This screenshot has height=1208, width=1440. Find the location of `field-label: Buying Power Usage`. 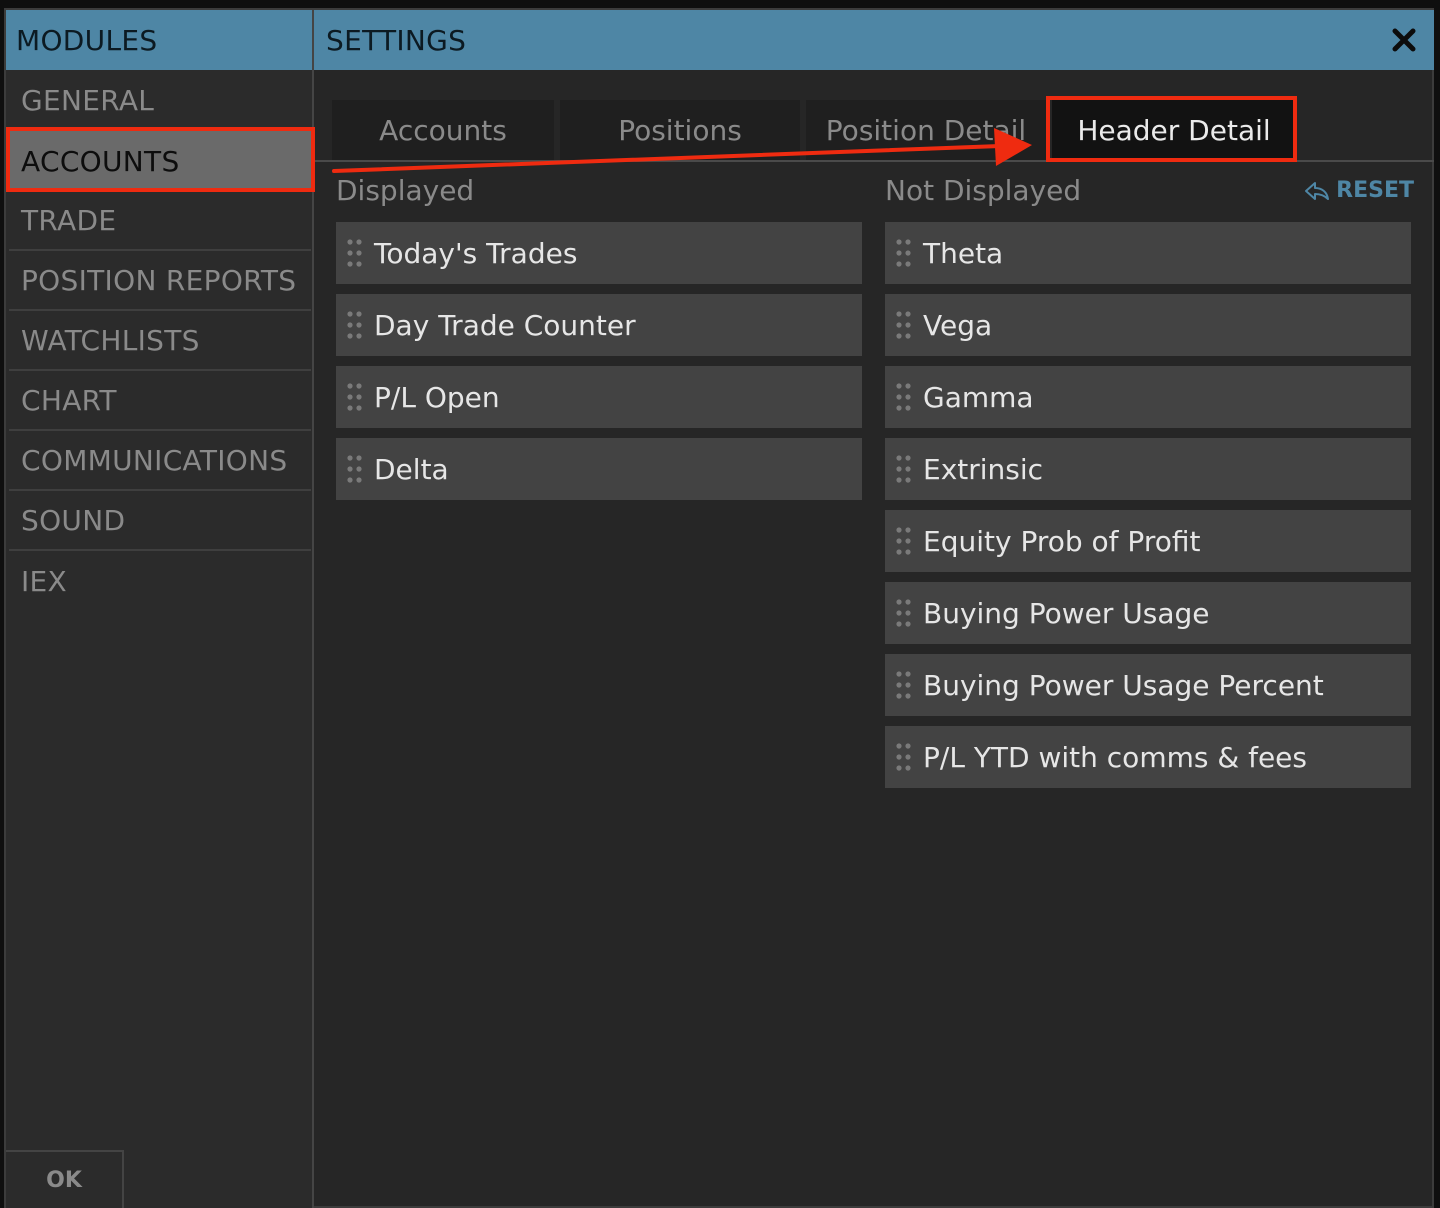

field-label: Buying Power Usage is located at coordinates (1066, 613).